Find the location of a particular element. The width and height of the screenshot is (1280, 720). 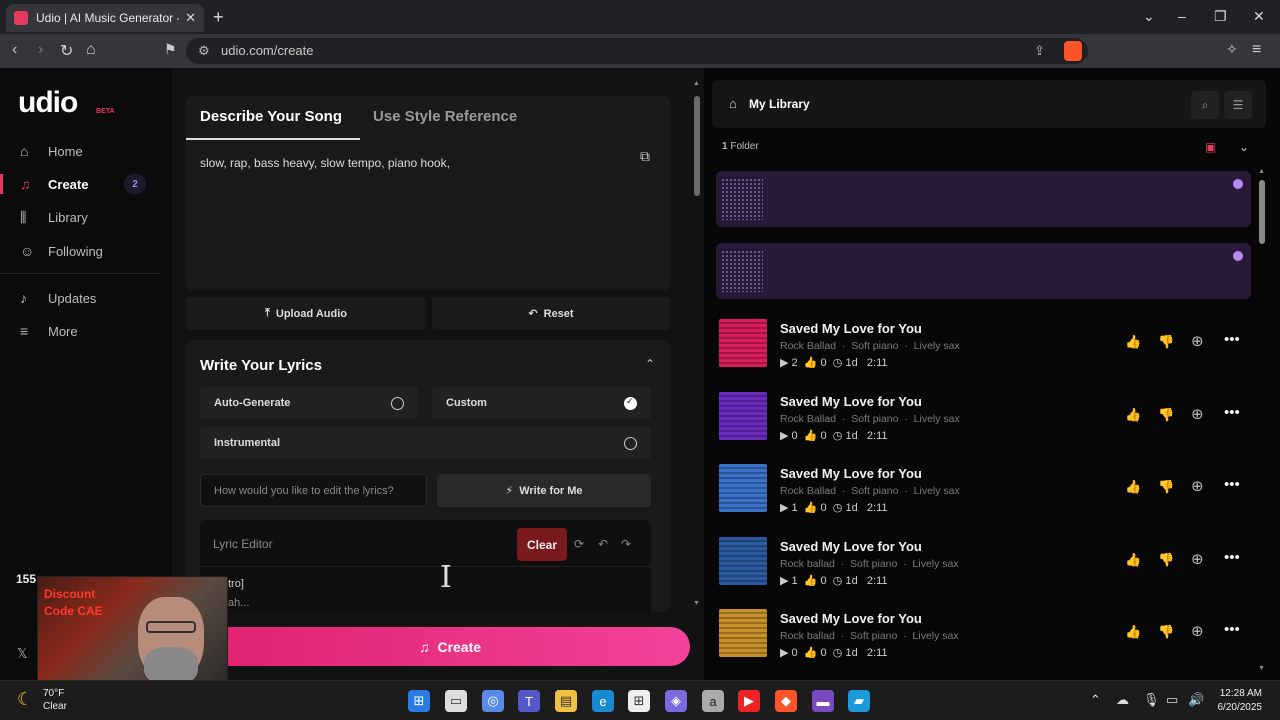

new-tab-icon: + is located at coordinates (218, 17).